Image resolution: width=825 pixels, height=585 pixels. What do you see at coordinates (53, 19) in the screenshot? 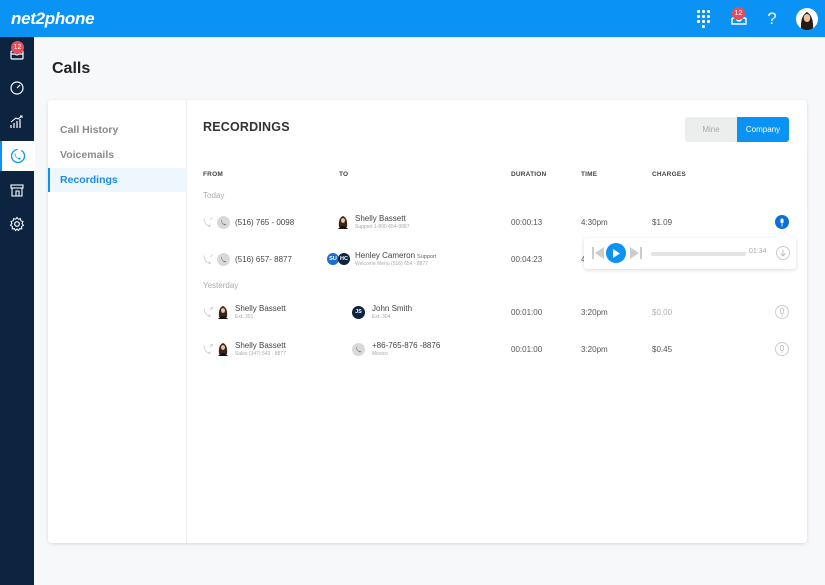
I see `net2phone-logo: net2phone` at bounding box center [53, 19].